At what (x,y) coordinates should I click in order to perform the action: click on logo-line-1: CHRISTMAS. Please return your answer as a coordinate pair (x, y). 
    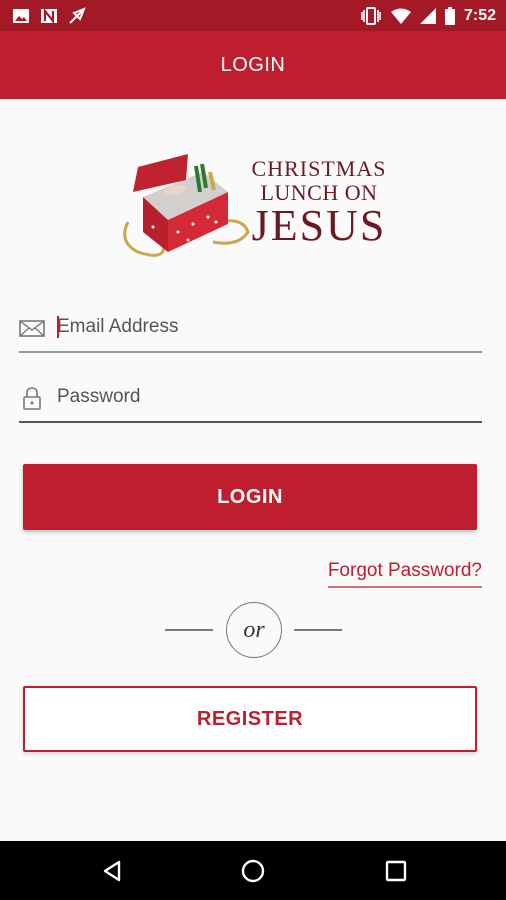
    Looking at the image, I should click on (319, 168).